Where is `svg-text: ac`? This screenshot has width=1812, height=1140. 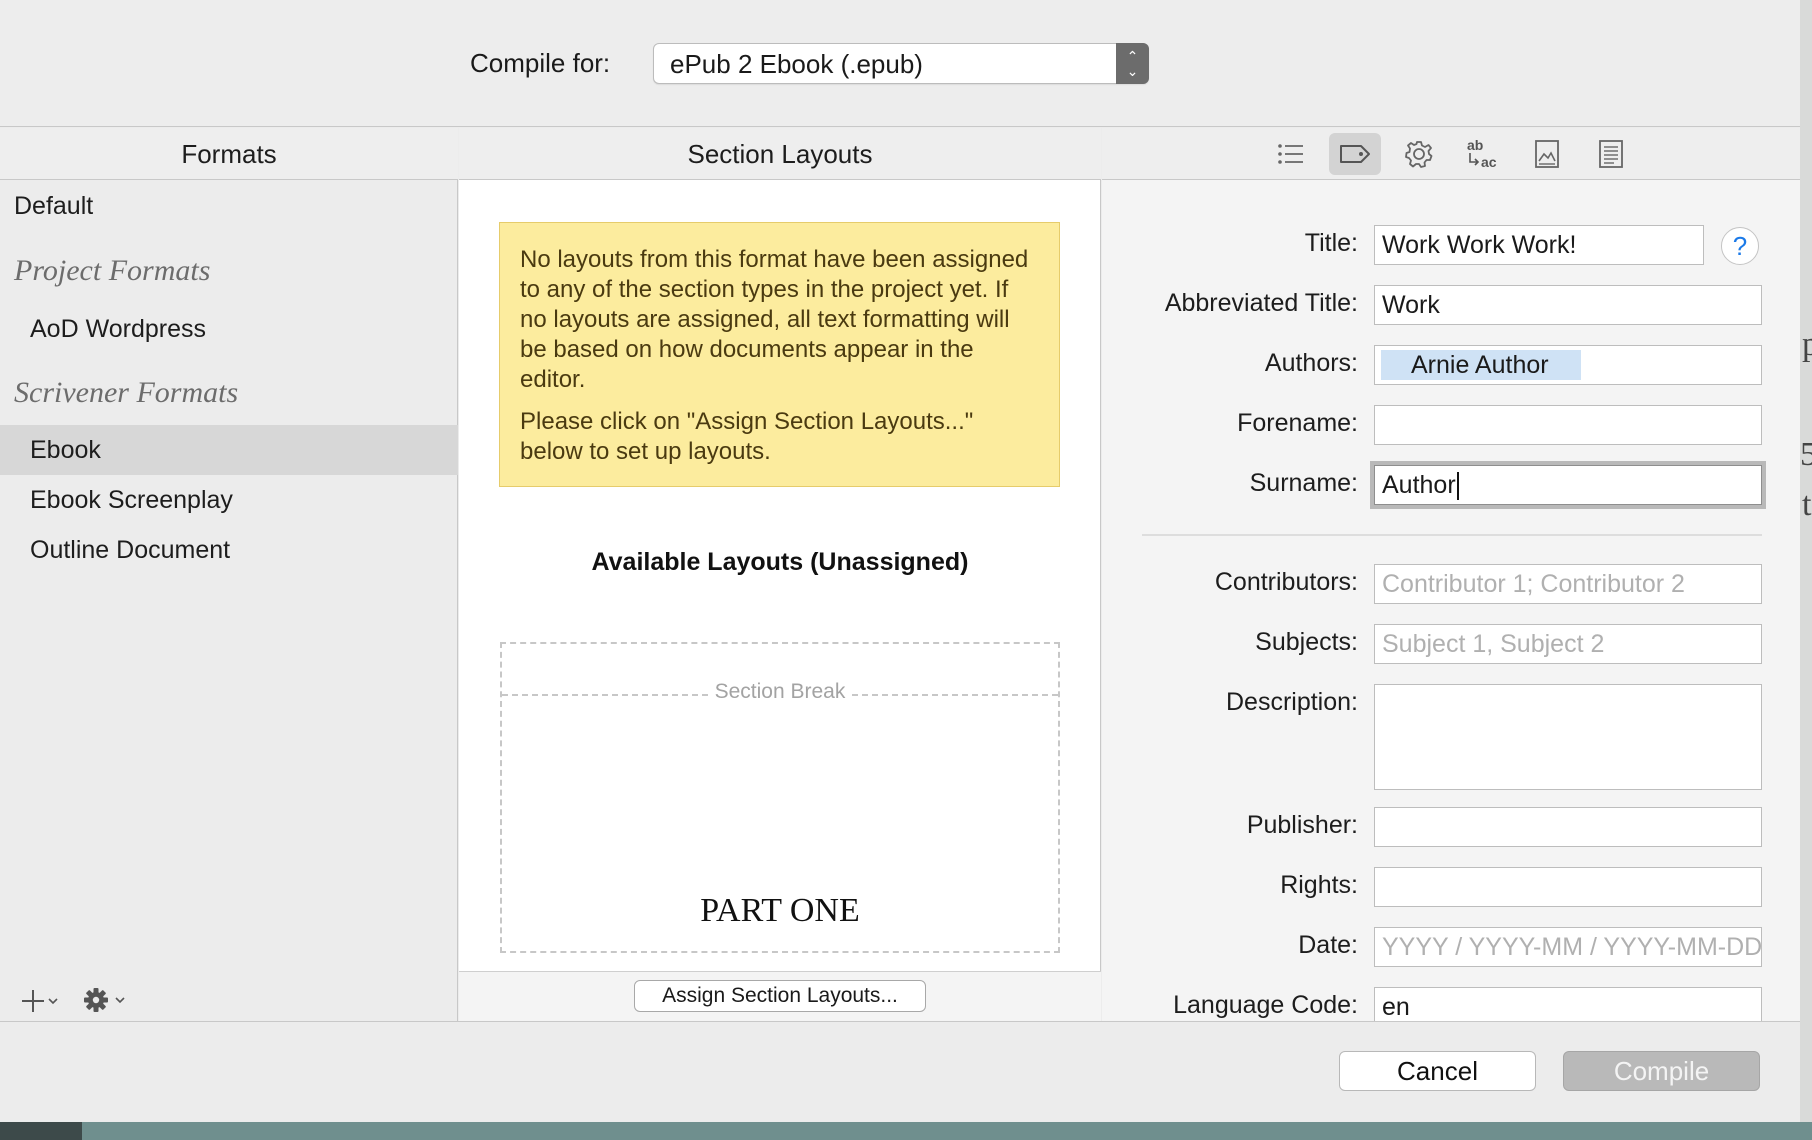
svg-text: ac is located at coordinates (1489, 162).